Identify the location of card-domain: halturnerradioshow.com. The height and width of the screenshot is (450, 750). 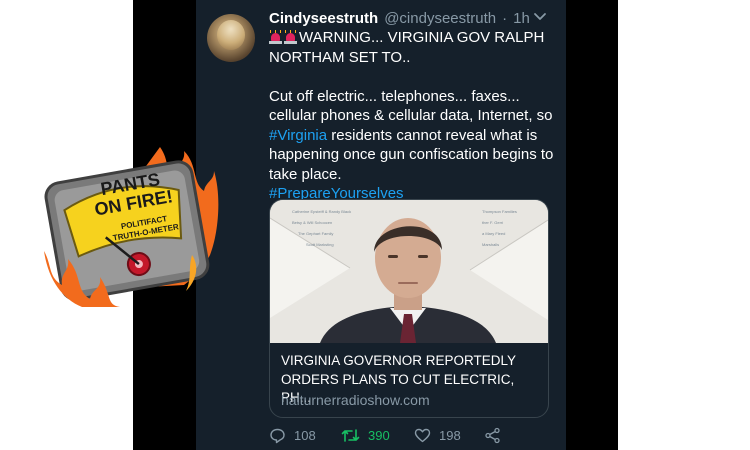
(355, 400).